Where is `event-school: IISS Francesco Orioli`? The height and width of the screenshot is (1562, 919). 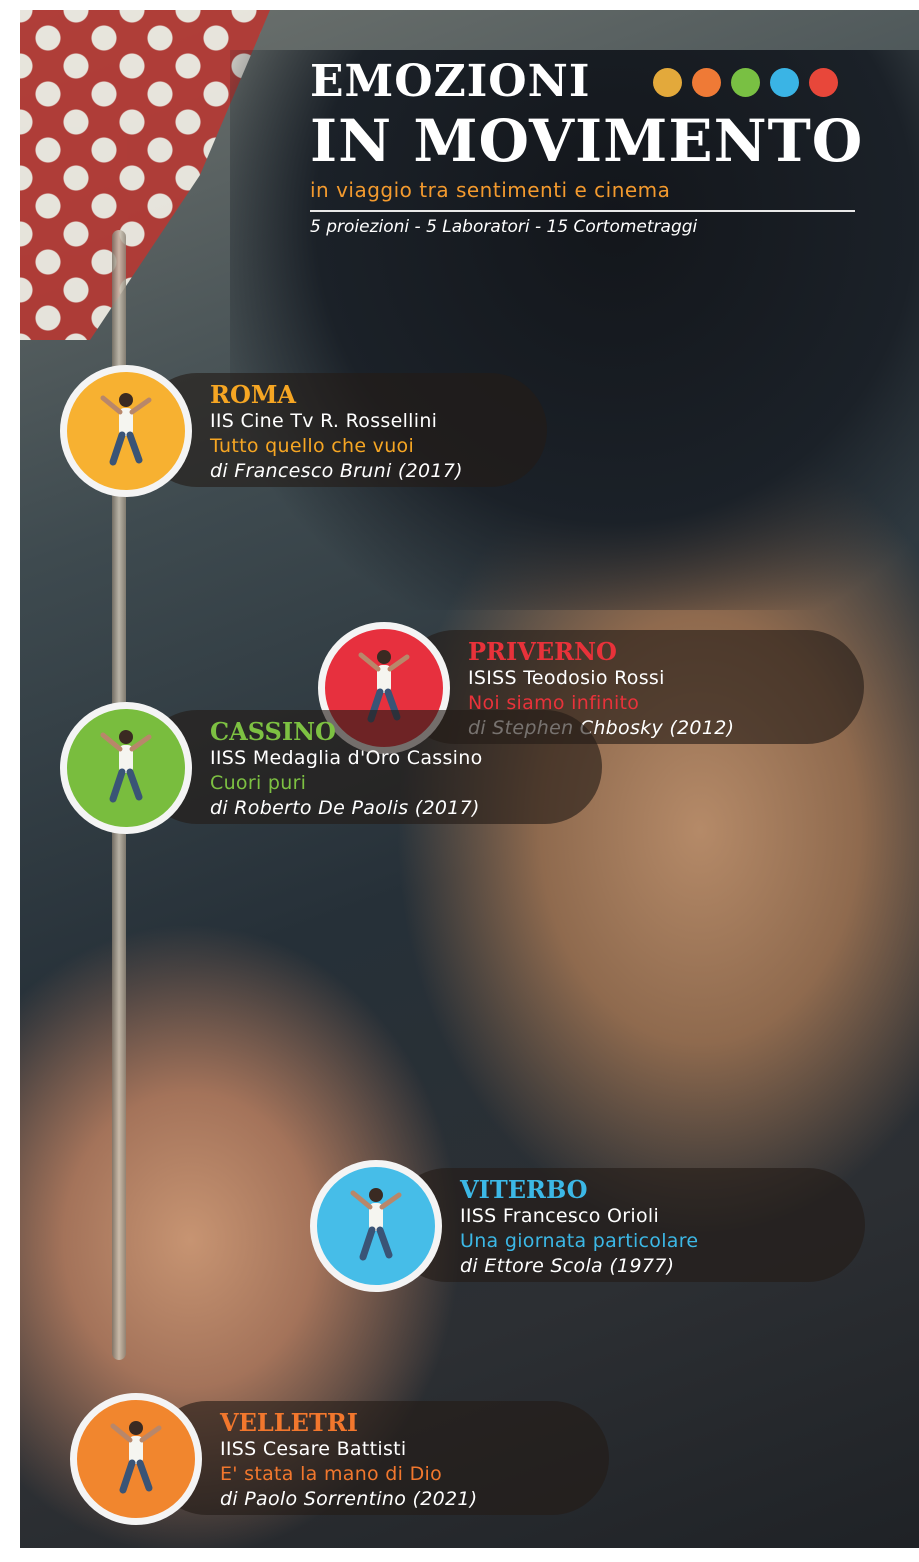
event-school: IISS Francesco Orioli is located at coordinates (560, 1216).